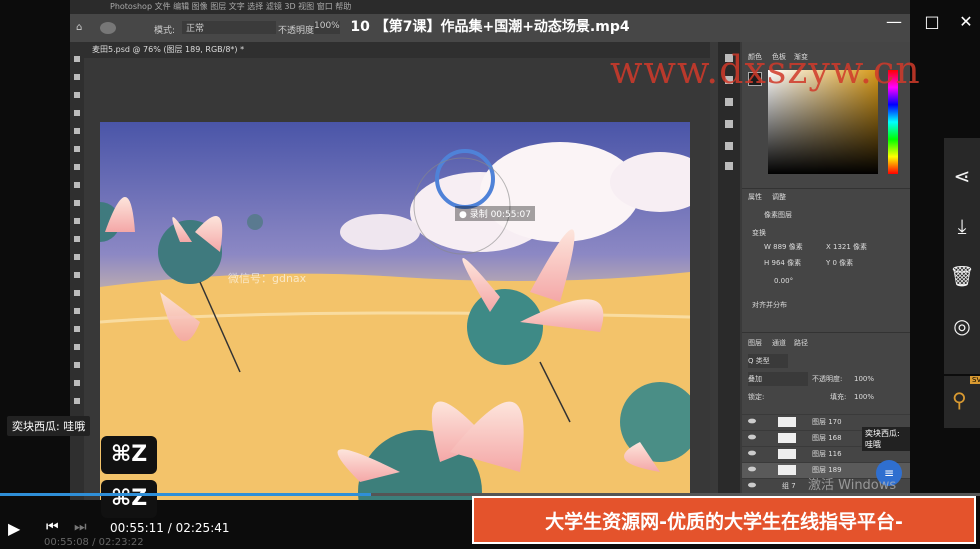 The image size is (980, 549). Describe the element at coordinates (94, 542) in the screenshot. I see `embedded-time: 00:55:08 / 02:23:22` at that location.